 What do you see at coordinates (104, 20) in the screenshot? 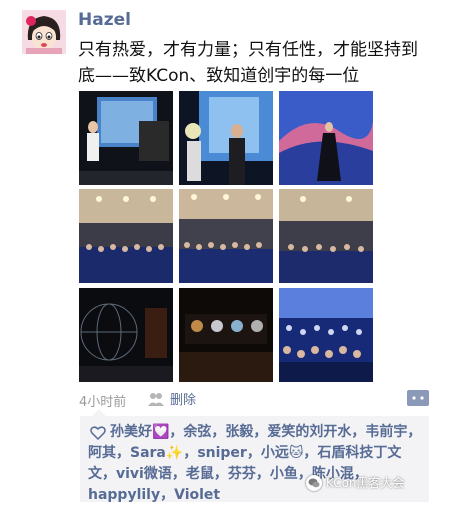
I see `username: Hazel` at bounding box center [104, 20].